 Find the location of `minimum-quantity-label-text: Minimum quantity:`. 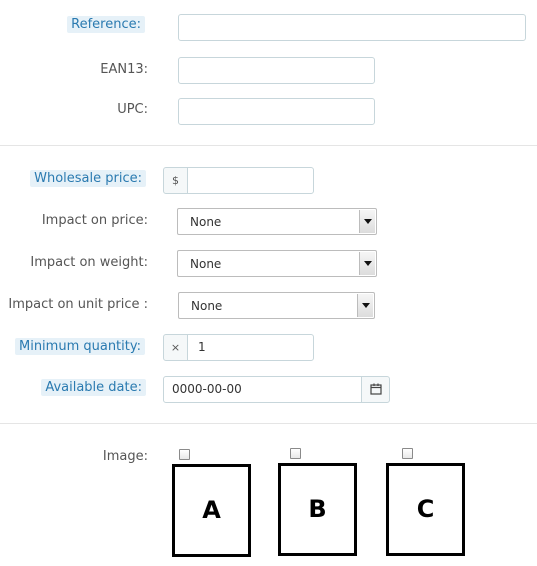

minimum-quantity-label-text: Minimum quantity: is located at coordinates (79, 346).